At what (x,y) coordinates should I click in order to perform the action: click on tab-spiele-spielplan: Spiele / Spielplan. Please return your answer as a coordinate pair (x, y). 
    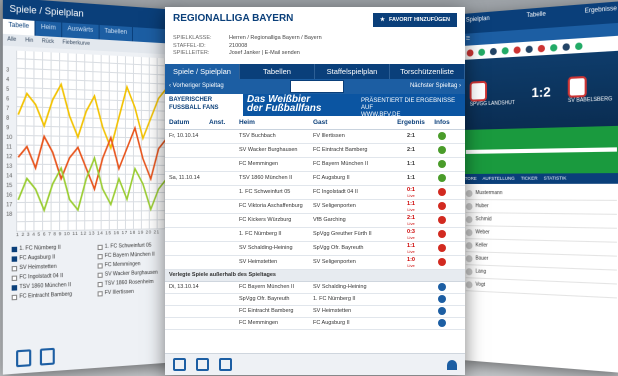
    Looking at the image, I should click on (202, 71).